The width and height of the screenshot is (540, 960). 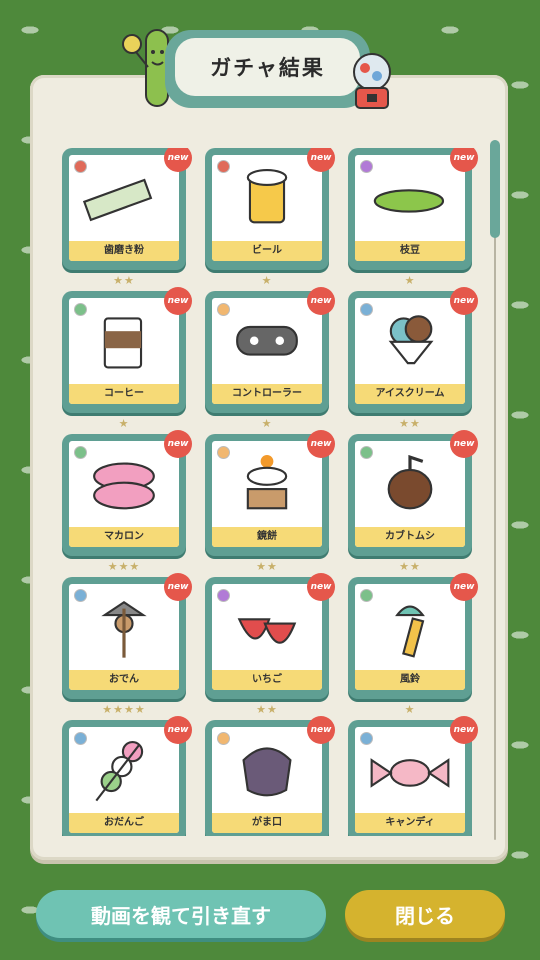 I want to click on result-item-card: コントローラー new ★, so click(x=270, y=360).